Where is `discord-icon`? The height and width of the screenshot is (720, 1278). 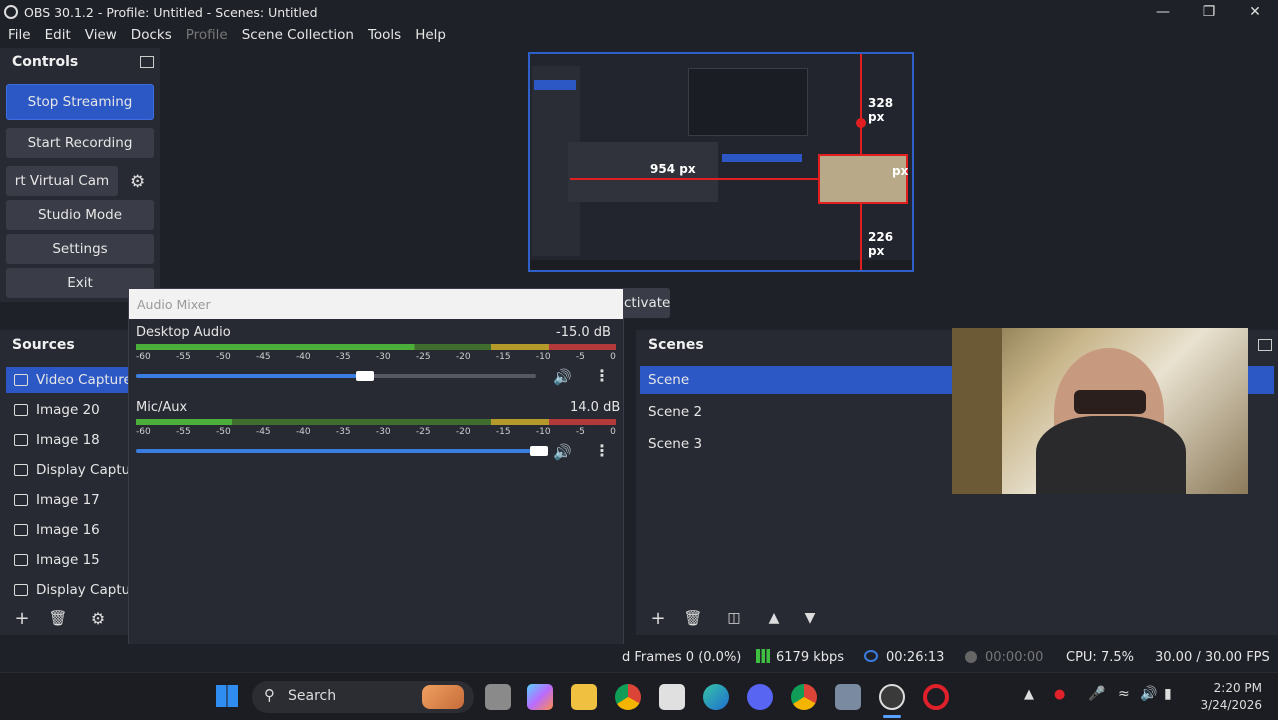
discord-icon is located at coordinates (760, 697).